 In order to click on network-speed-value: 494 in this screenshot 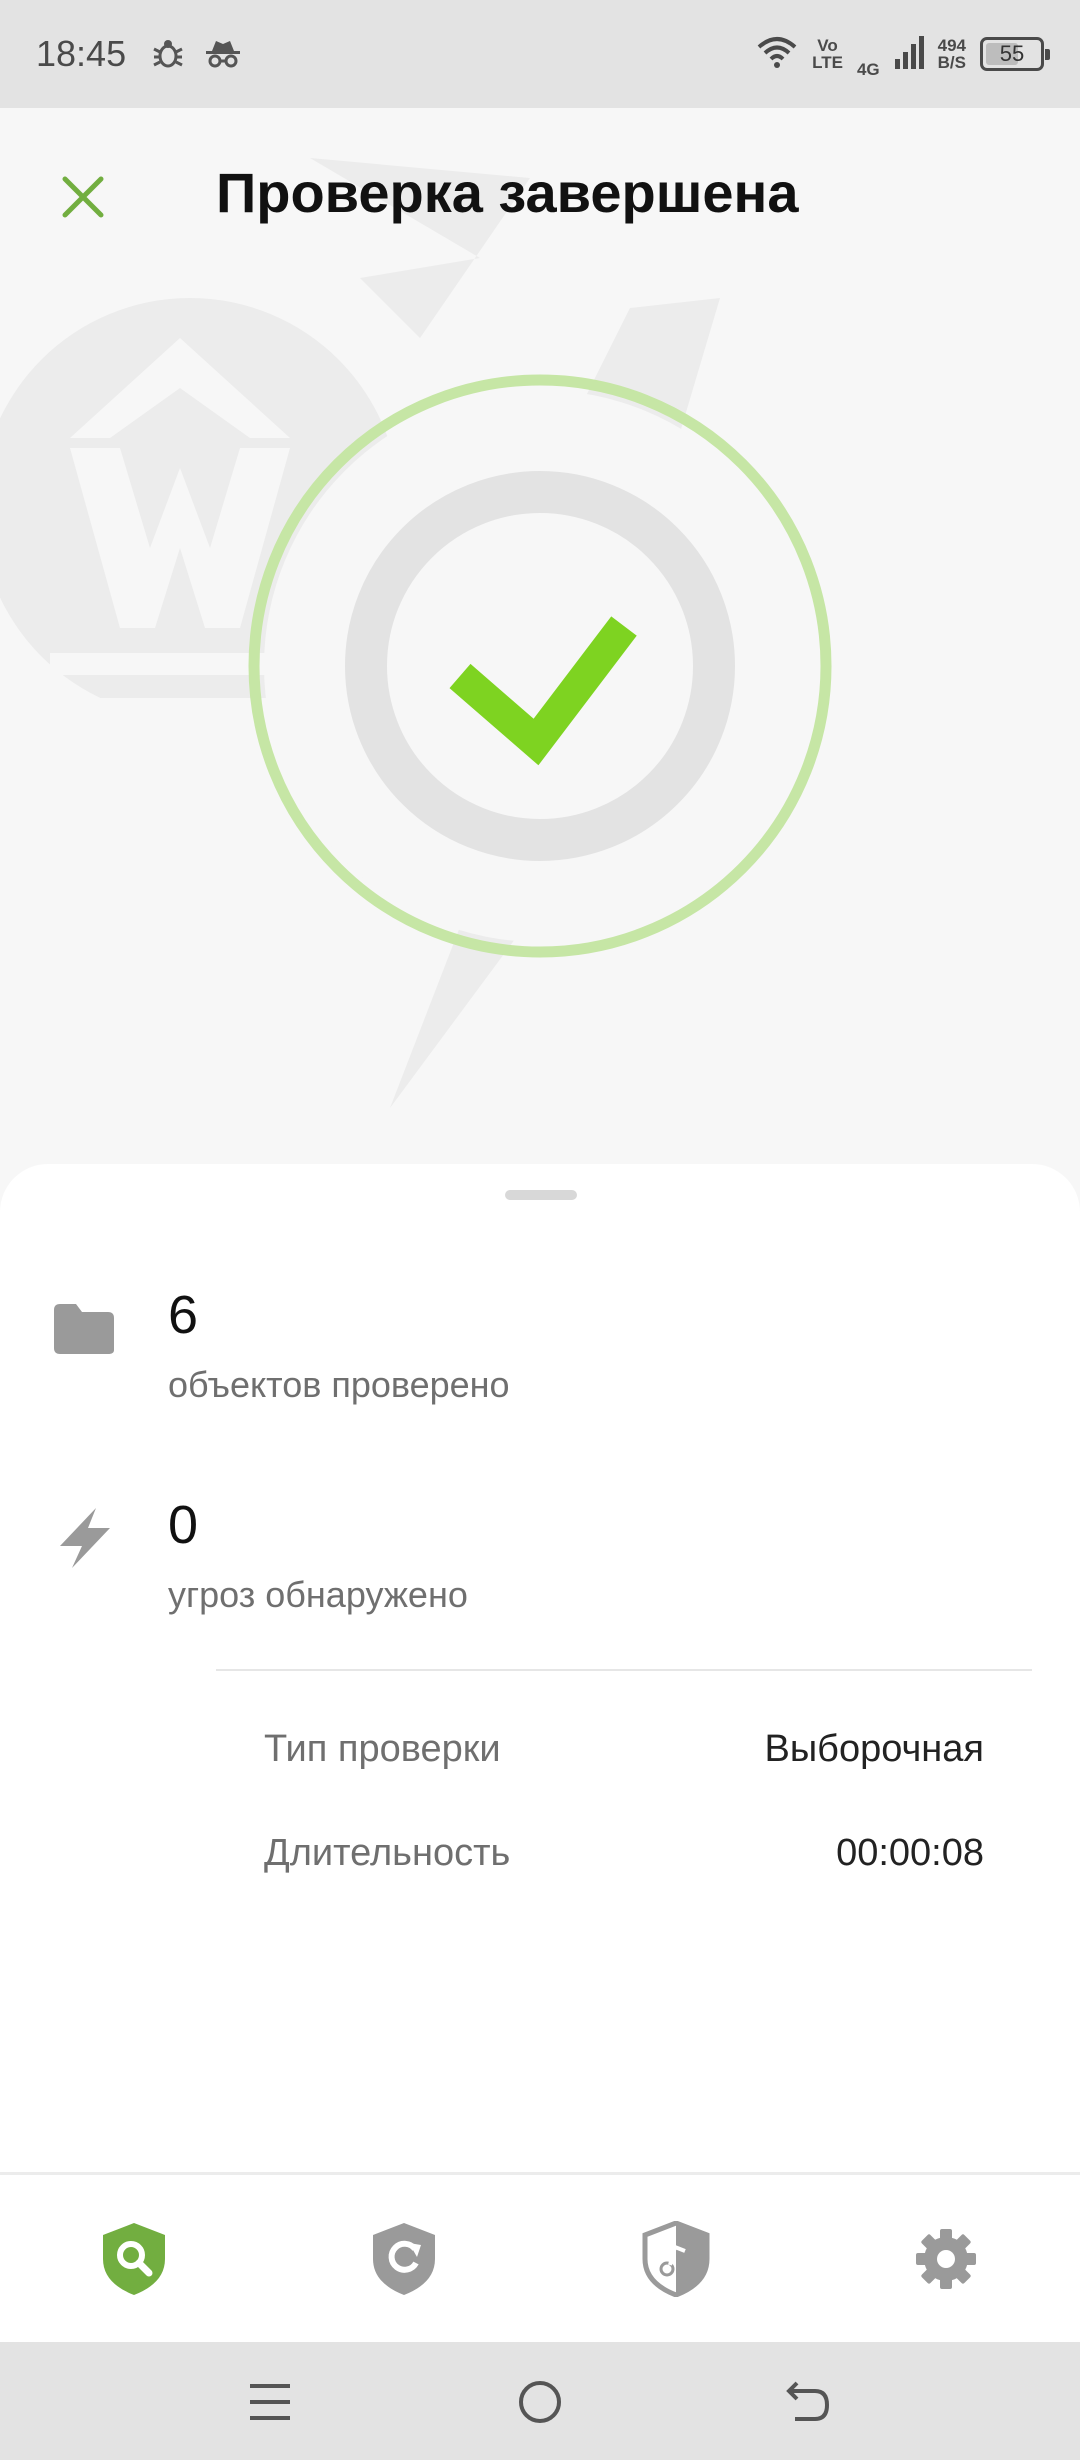, I will do `click(951, 45)`.